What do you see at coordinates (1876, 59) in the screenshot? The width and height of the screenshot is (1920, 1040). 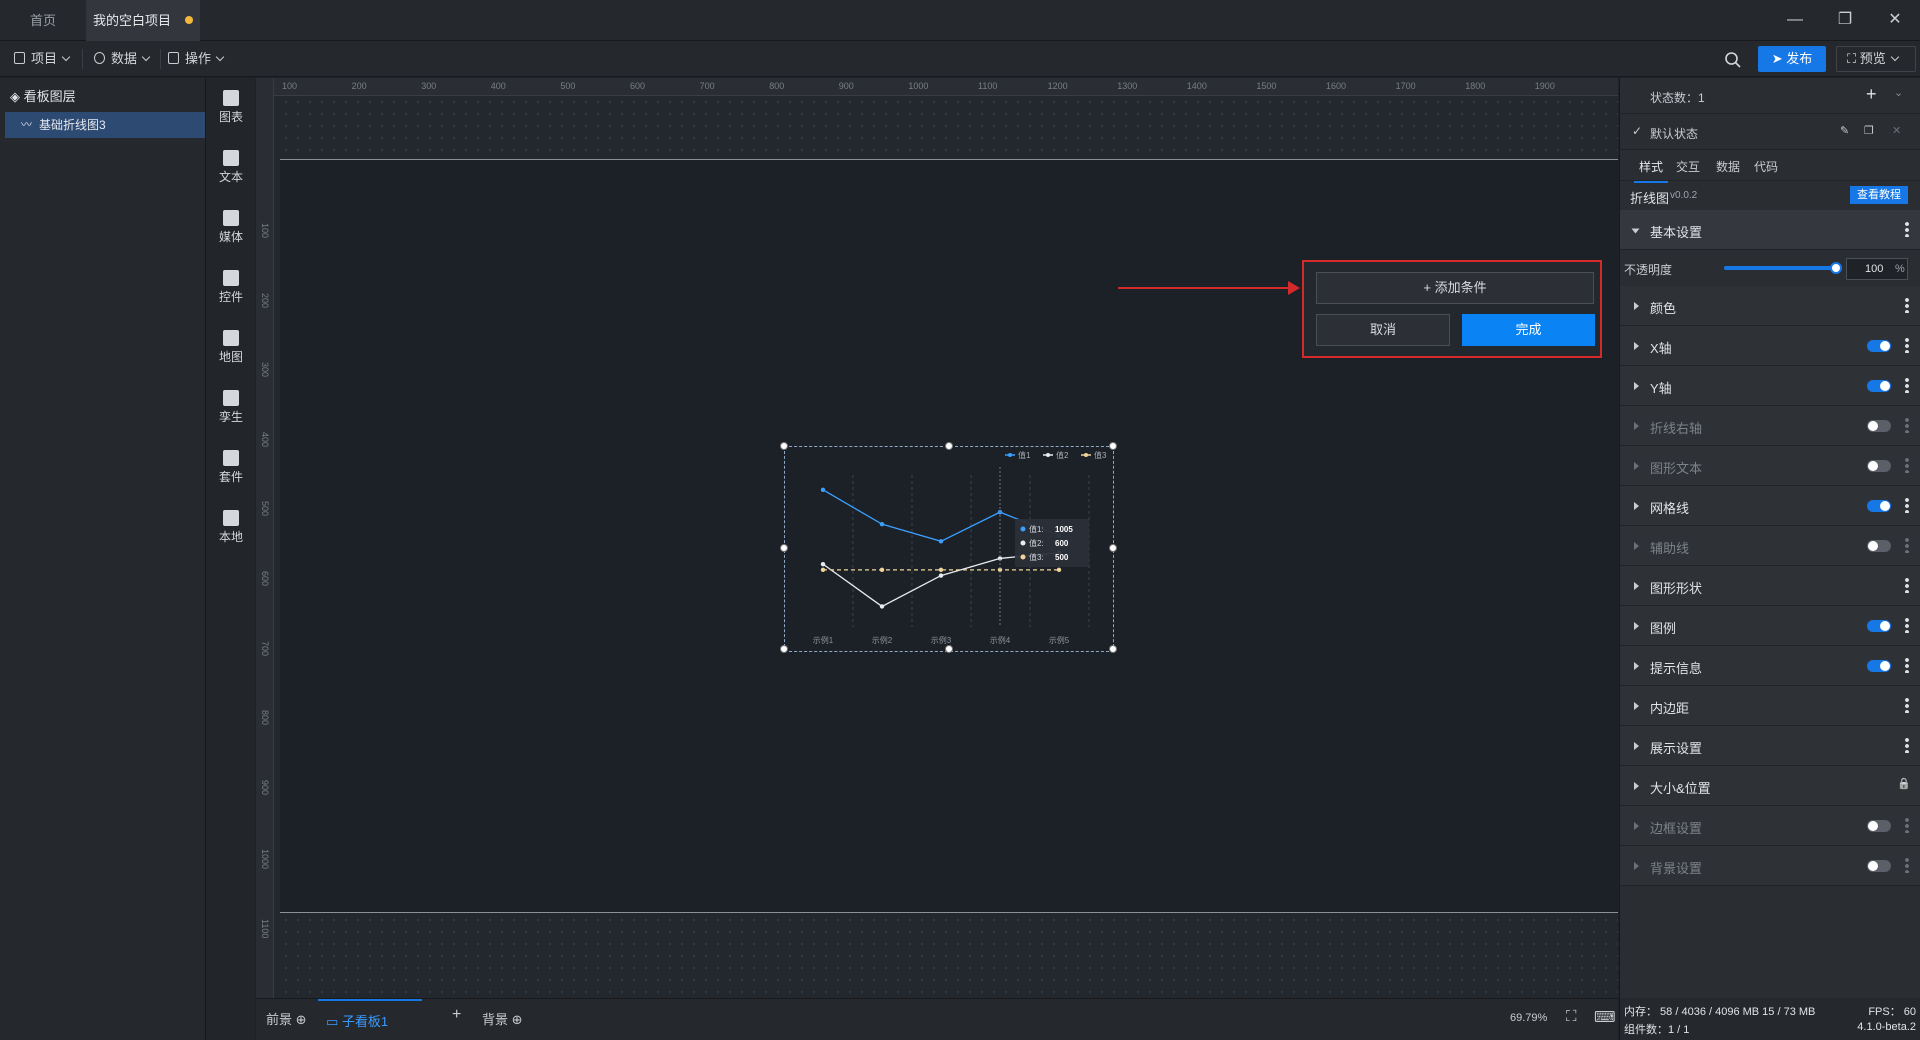 I see `preview-button: ⛶ 预览` at bounding box center [1876, 59].